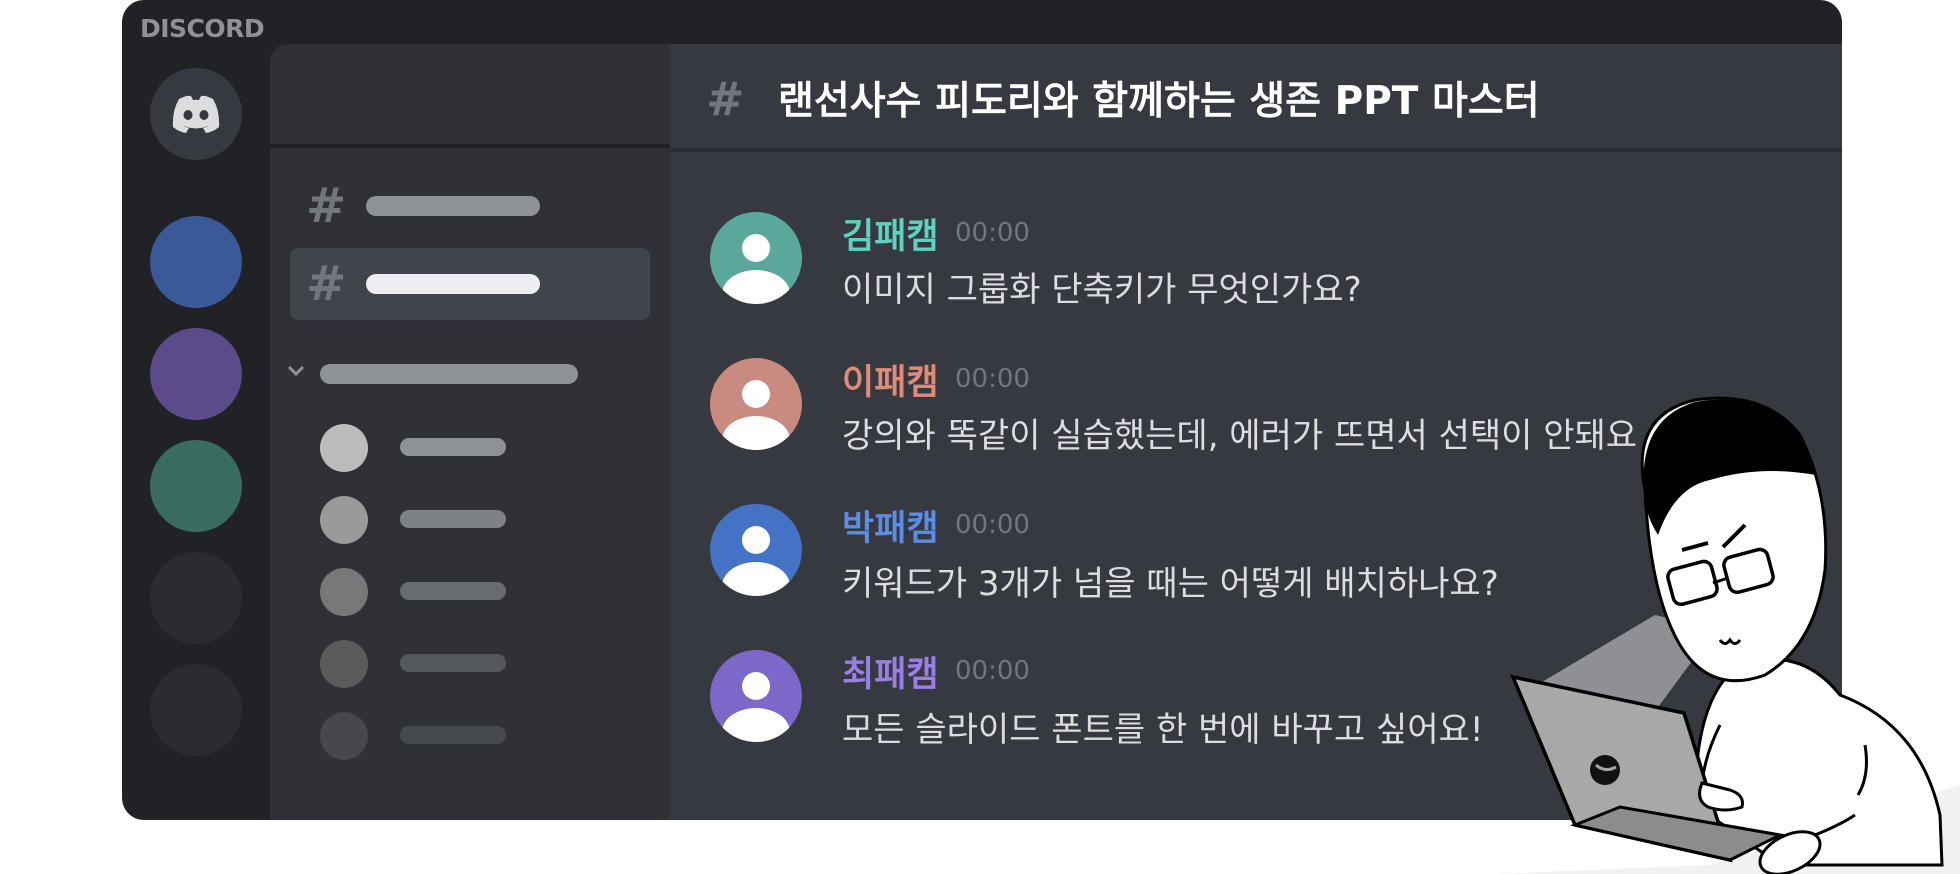 Image resolution: width=1960 pixels, height=874 pixels. I want to click on category-header, so click(449, 374).